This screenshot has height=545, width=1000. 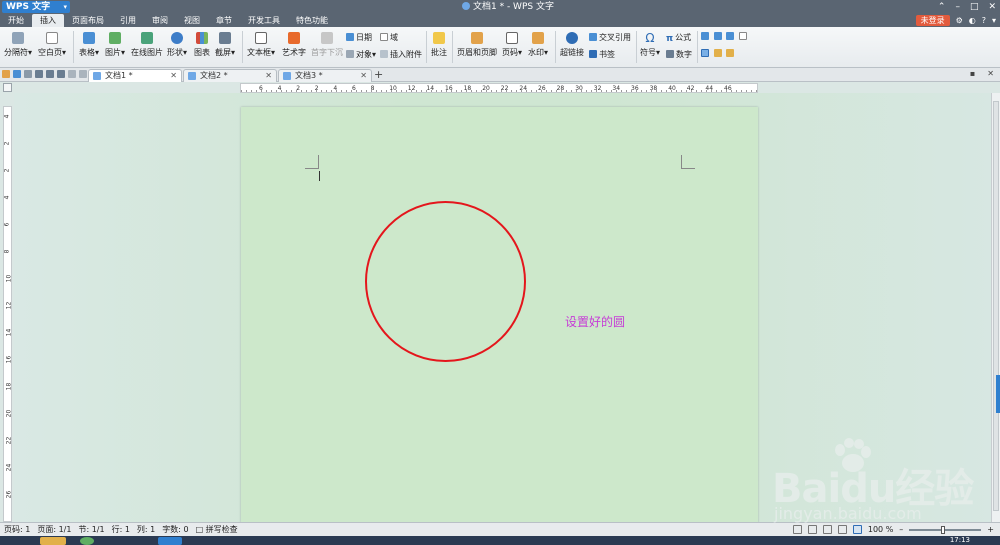 What do you see at coordinates (972, 73) in the screenshot?
I see `tab-list-icon: ▪` at bounding box center [972, 73].